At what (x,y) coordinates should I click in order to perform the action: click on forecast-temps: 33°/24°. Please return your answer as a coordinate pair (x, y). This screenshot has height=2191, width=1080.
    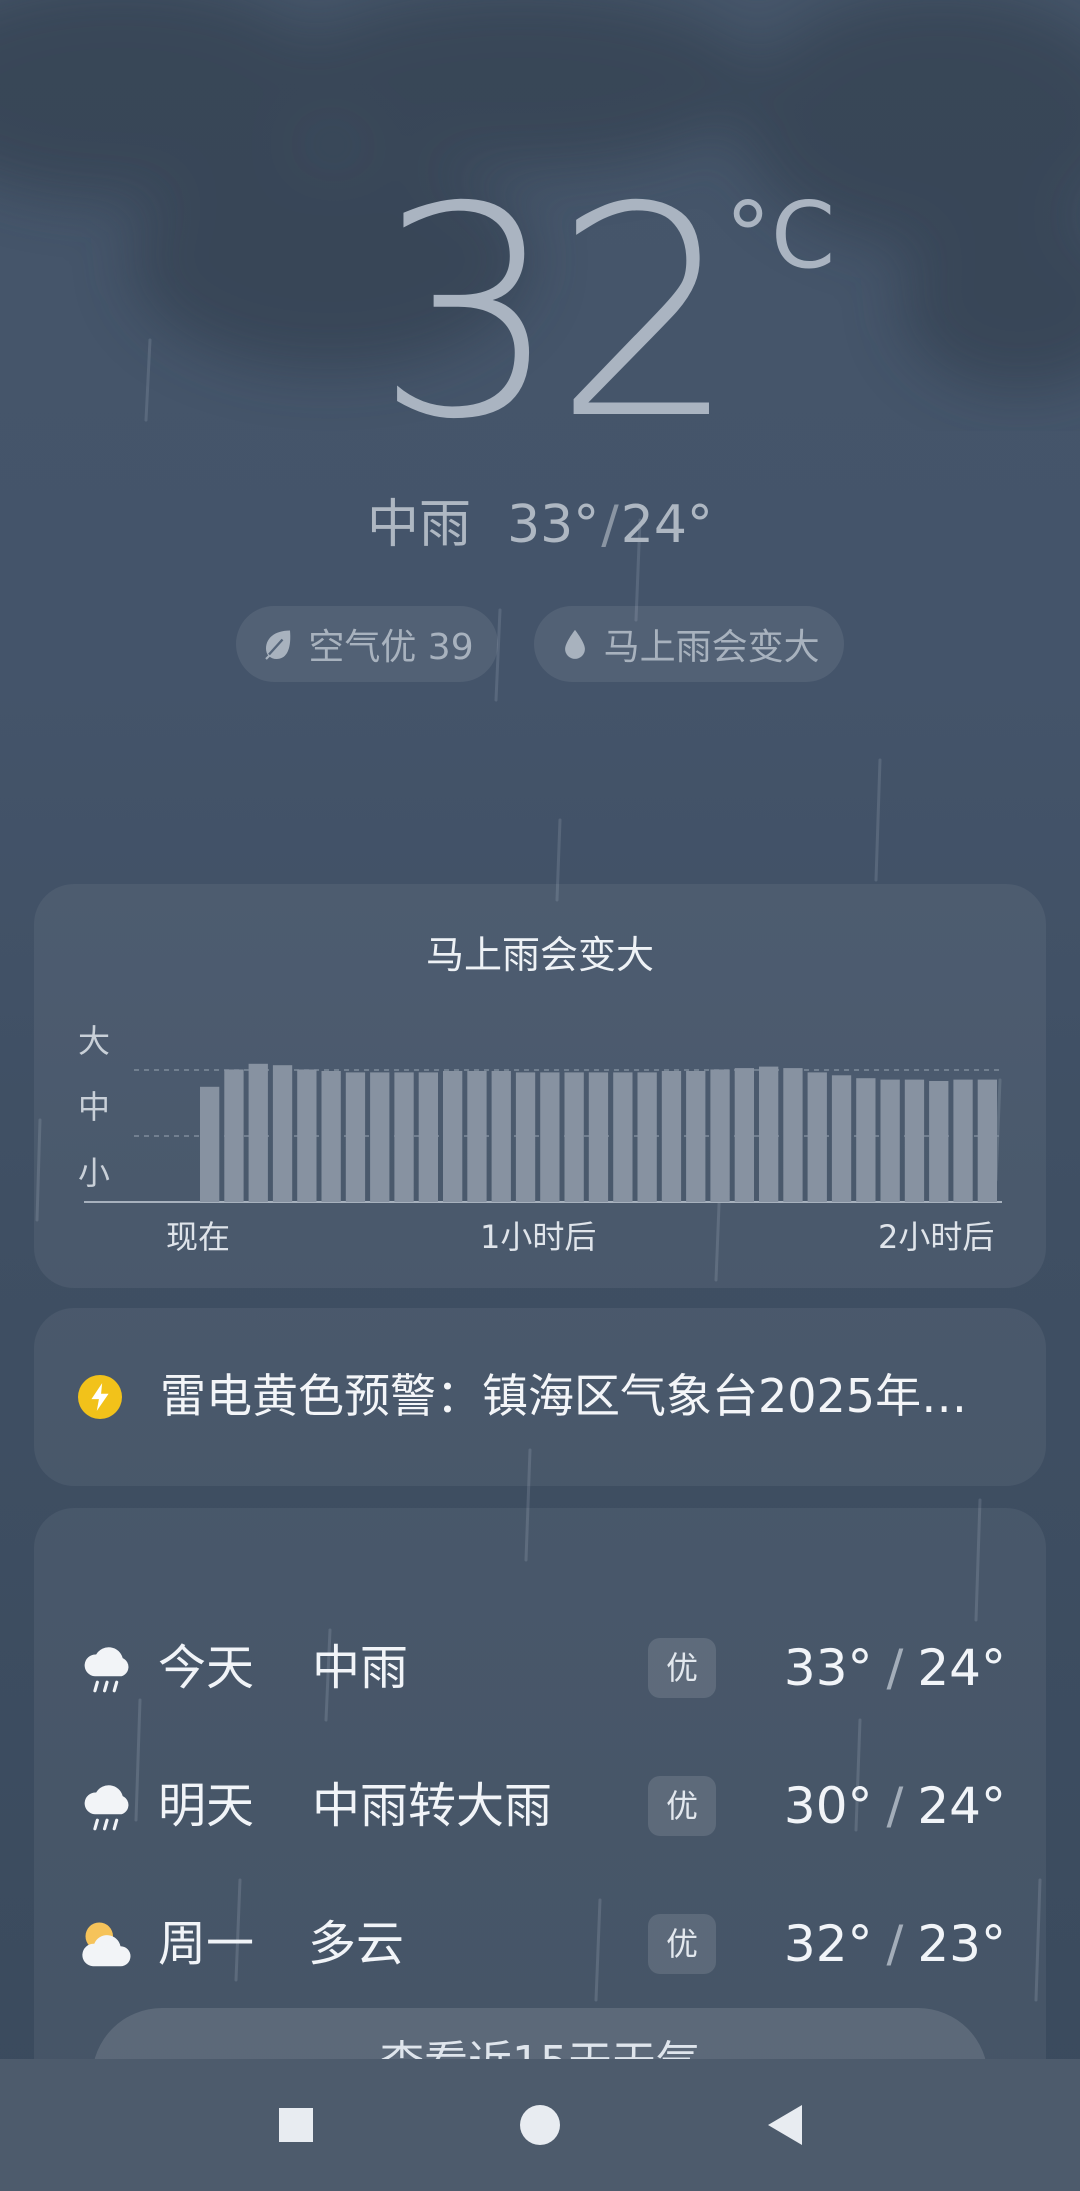
    Looking at the image, I should click on (895, 1668).